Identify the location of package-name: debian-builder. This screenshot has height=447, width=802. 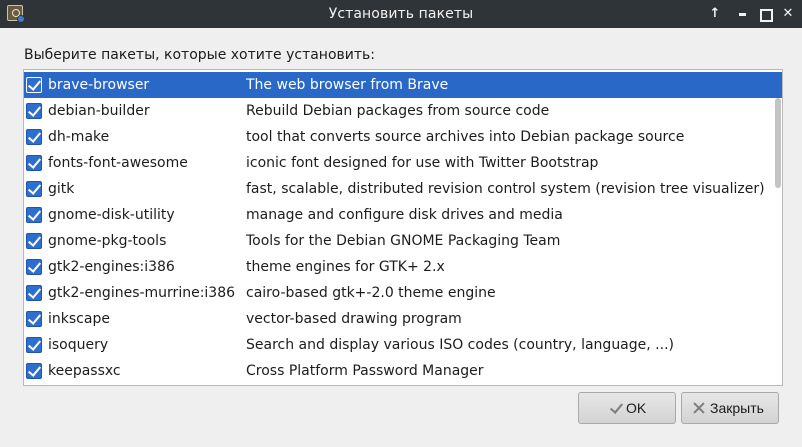
(99, 111).